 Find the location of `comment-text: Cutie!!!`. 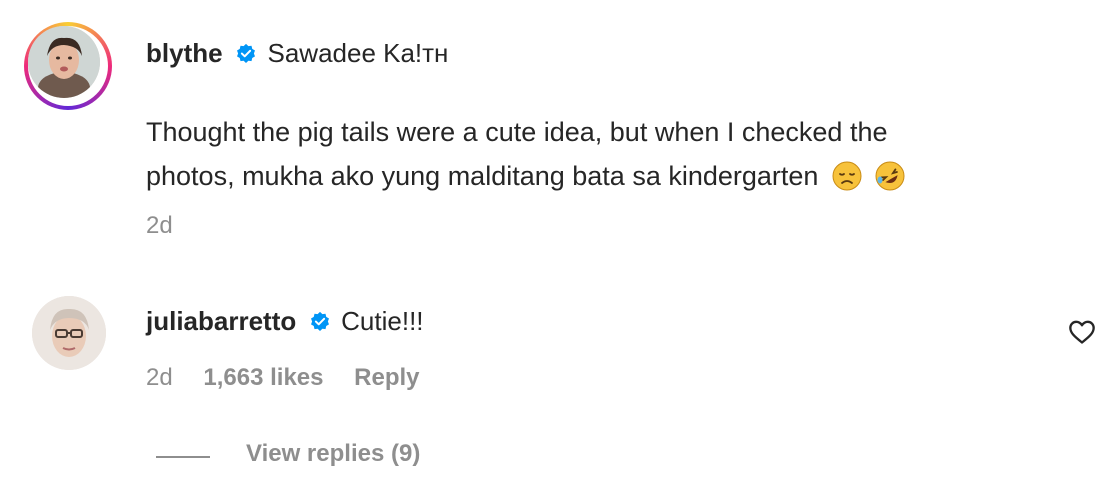

comment-text: Cutie!!! is located at coordinates (382, 321).